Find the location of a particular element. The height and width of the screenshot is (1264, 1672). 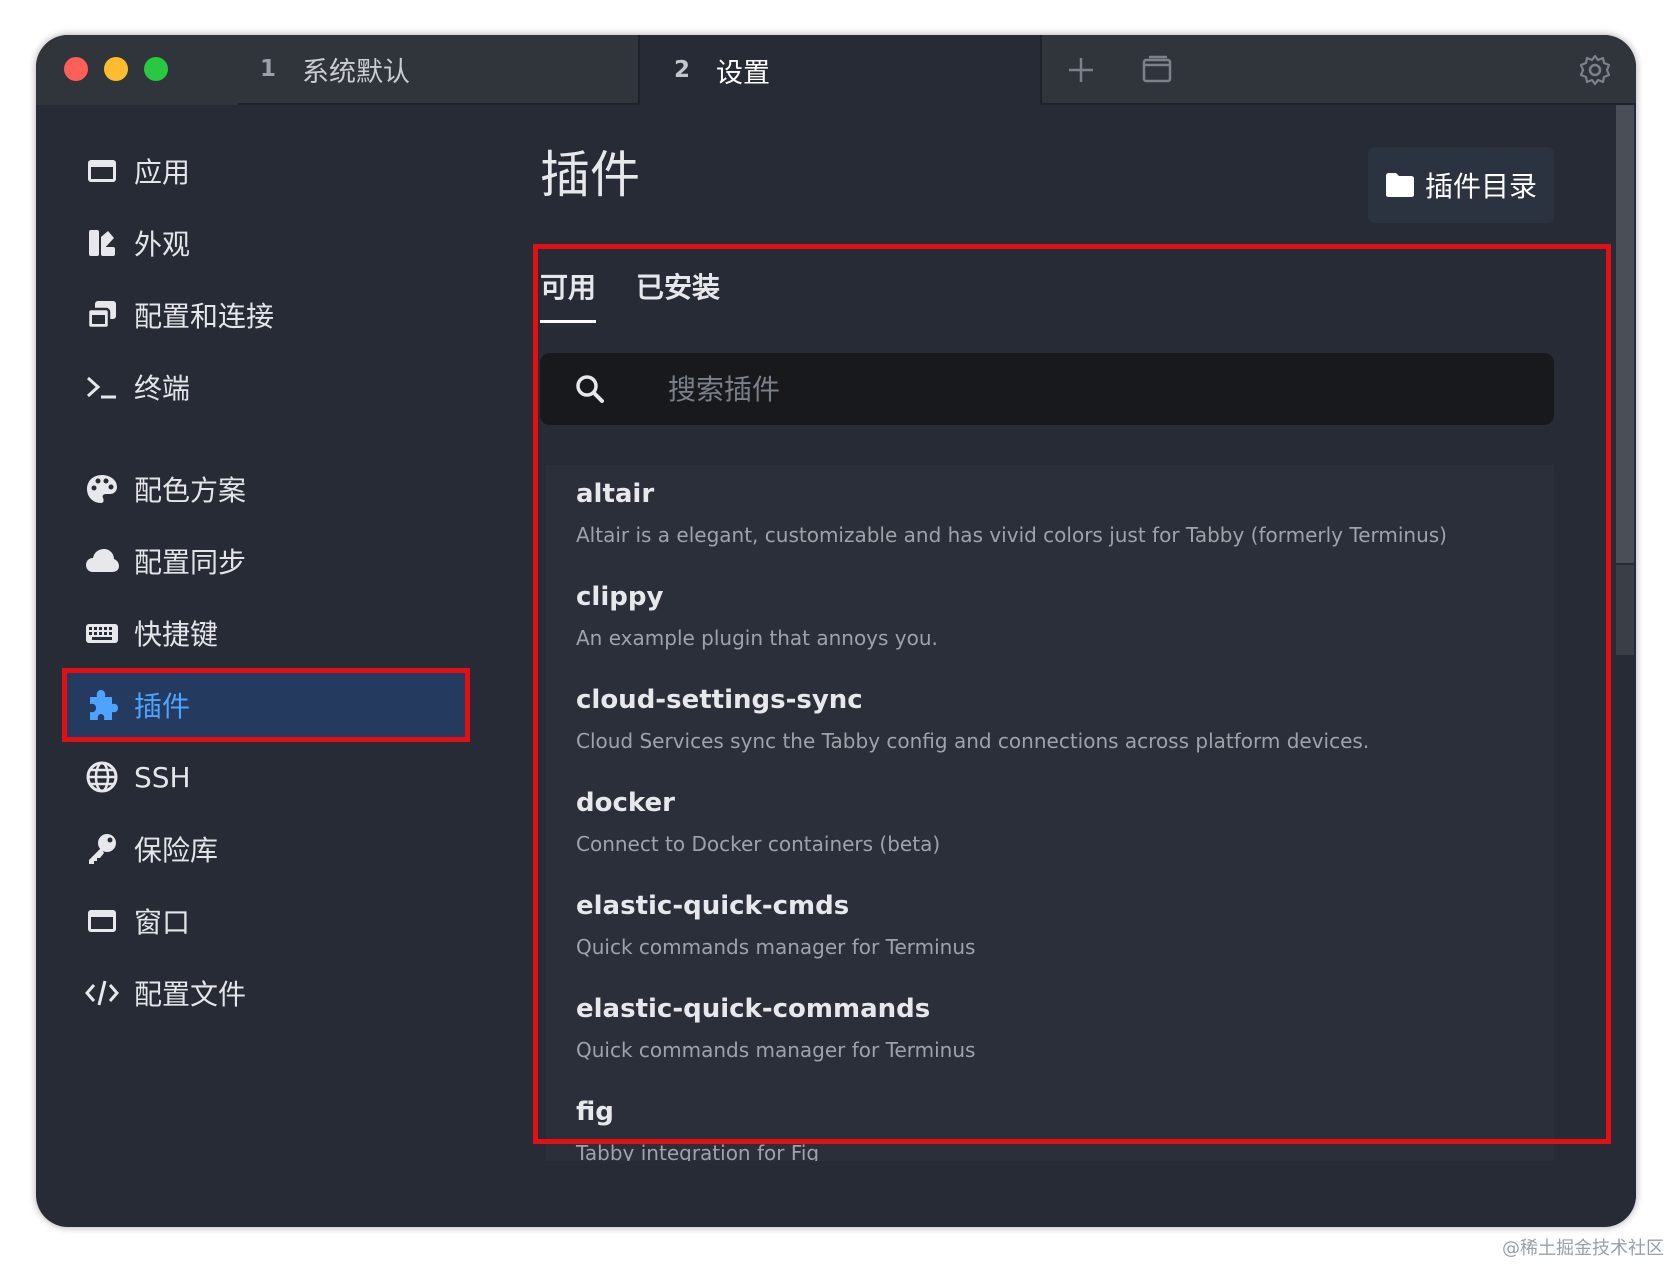

search-input is located at coordinates (1068, 389).